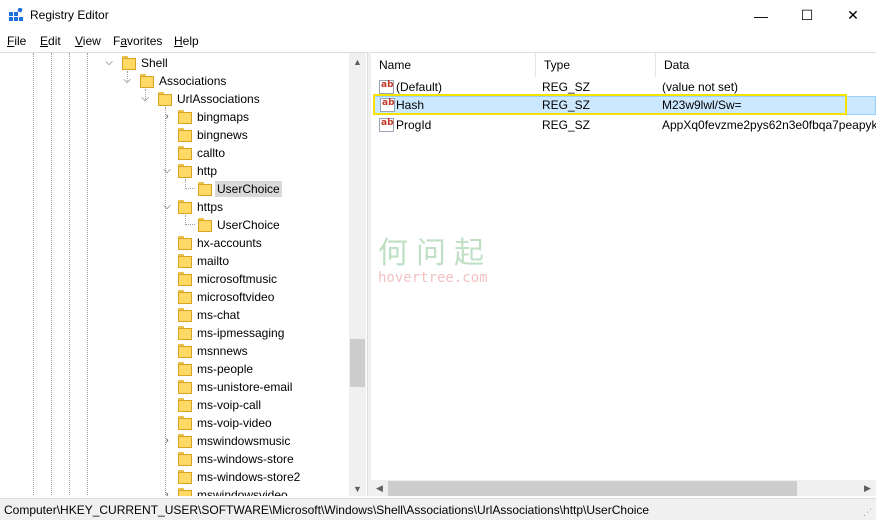 The height and width of the screenshot is (520, 876). Describe the element at coordinates (229, 405) in the screenshot. I see `tree-node-label: ms-voip-call` at that location.